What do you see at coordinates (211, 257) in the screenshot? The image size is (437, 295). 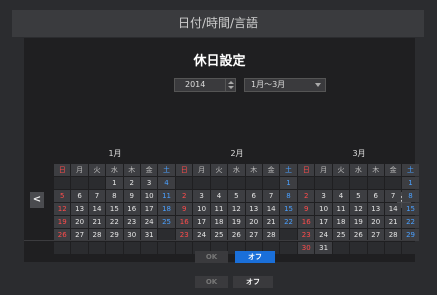 I see `dialog-ok-button: OK` at bounding box center [211, 257].